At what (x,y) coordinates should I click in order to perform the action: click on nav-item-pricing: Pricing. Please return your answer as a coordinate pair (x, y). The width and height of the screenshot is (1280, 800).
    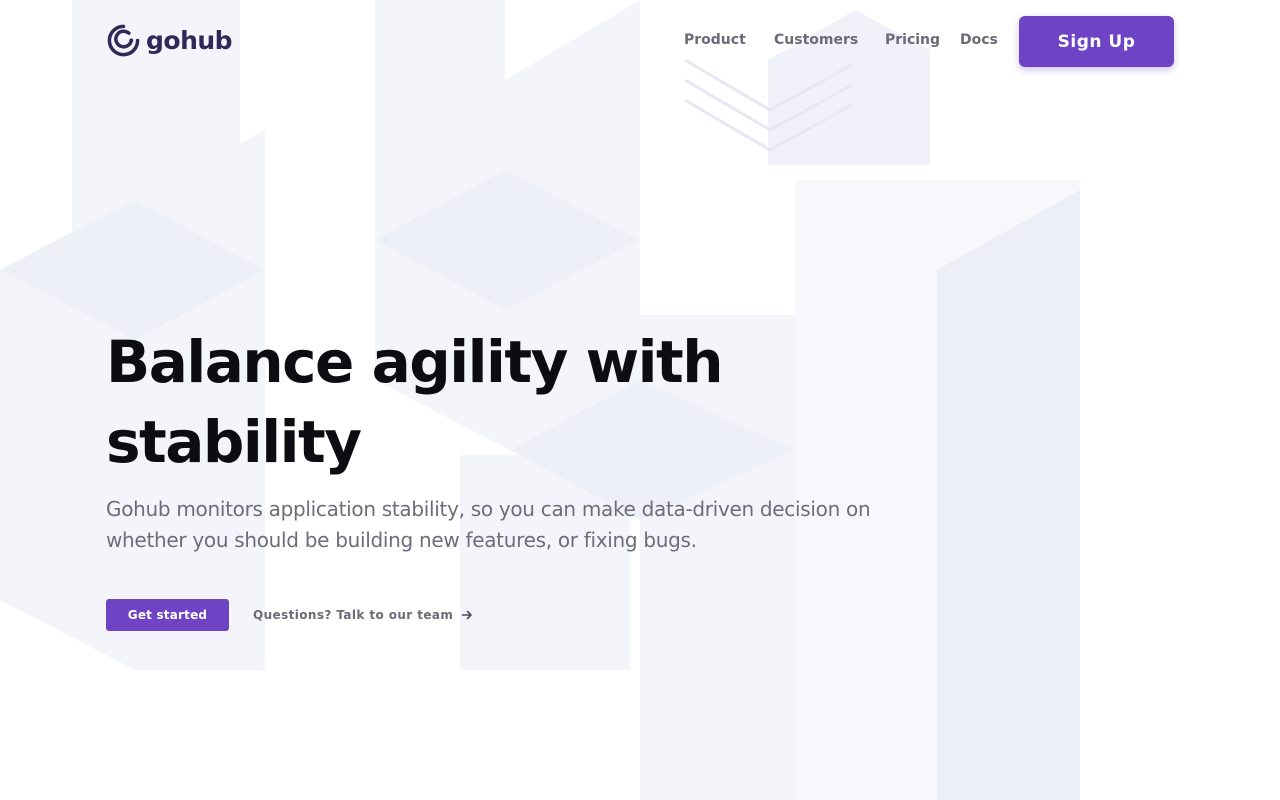
    Looking at the image, I should click on (912, 40).